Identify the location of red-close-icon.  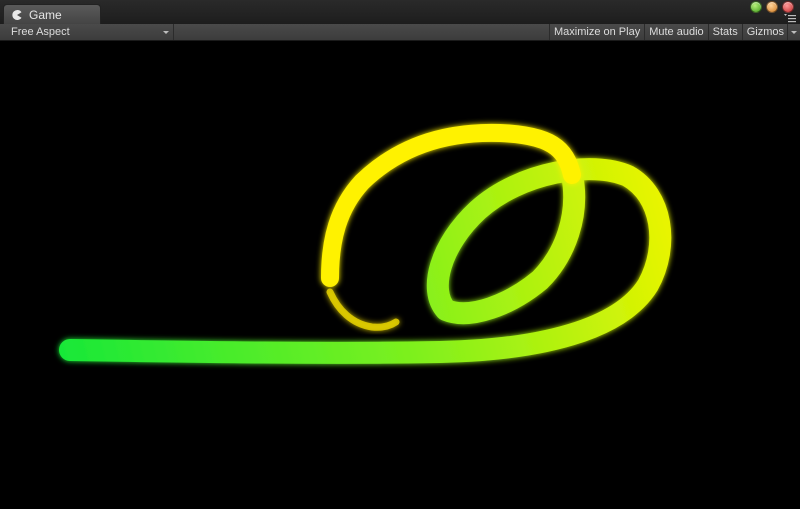
(788, 7).